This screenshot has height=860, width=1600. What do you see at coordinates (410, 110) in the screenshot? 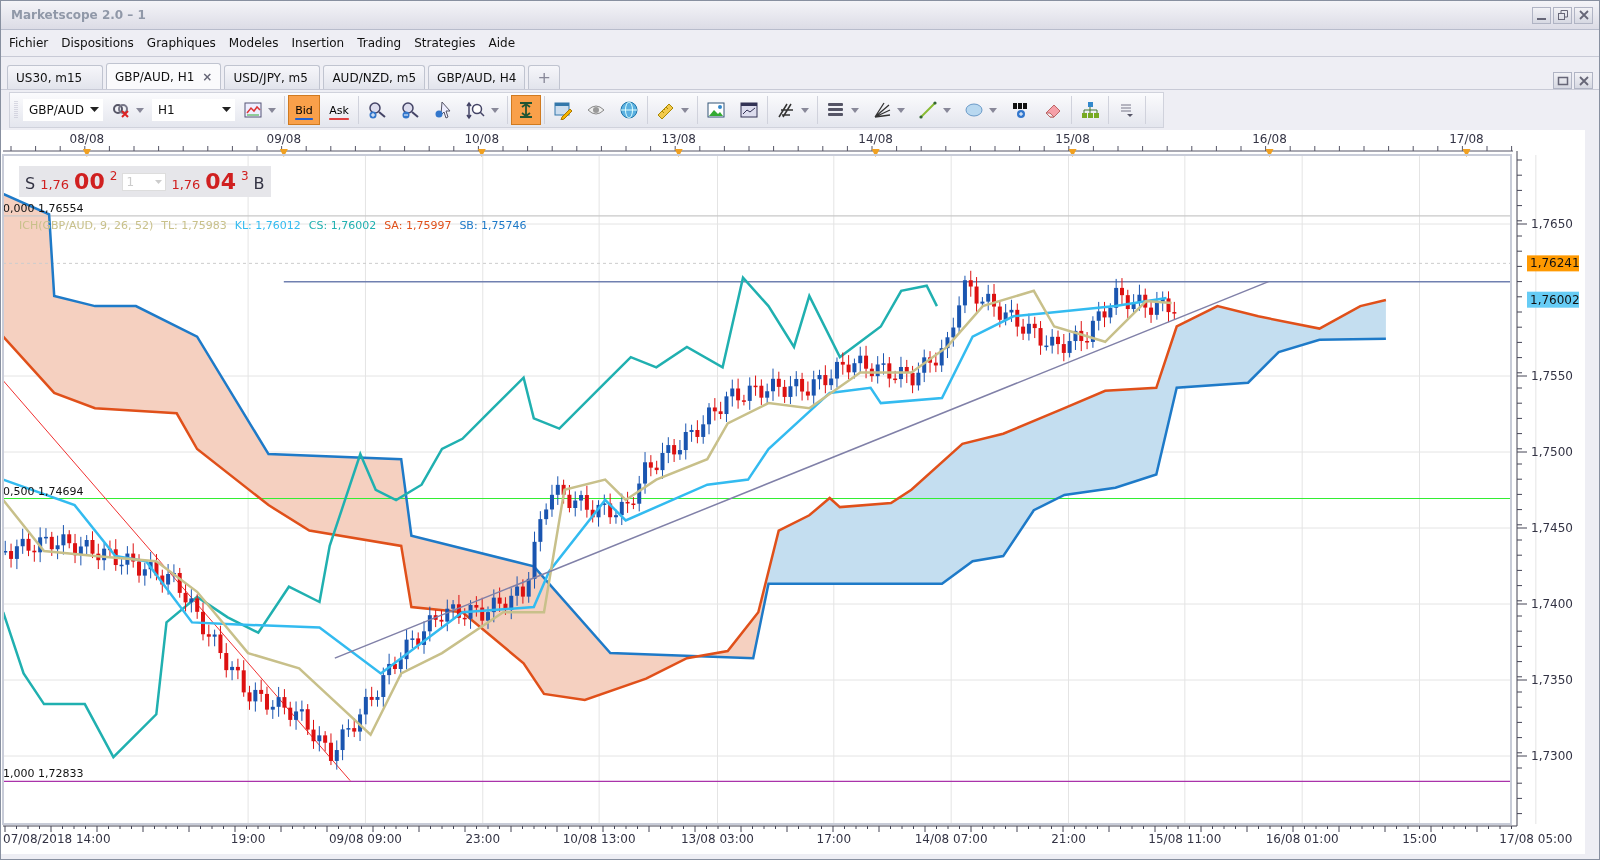
I see `zoom-out-icon` at bounding box center [410, 110].